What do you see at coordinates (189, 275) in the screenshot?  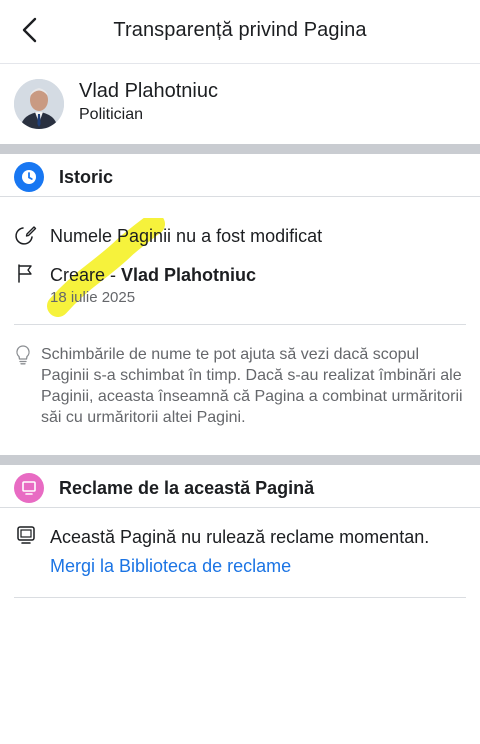 I see `creation-page-name: Vlad Plahotniuc` at bounding box center [189, 275].